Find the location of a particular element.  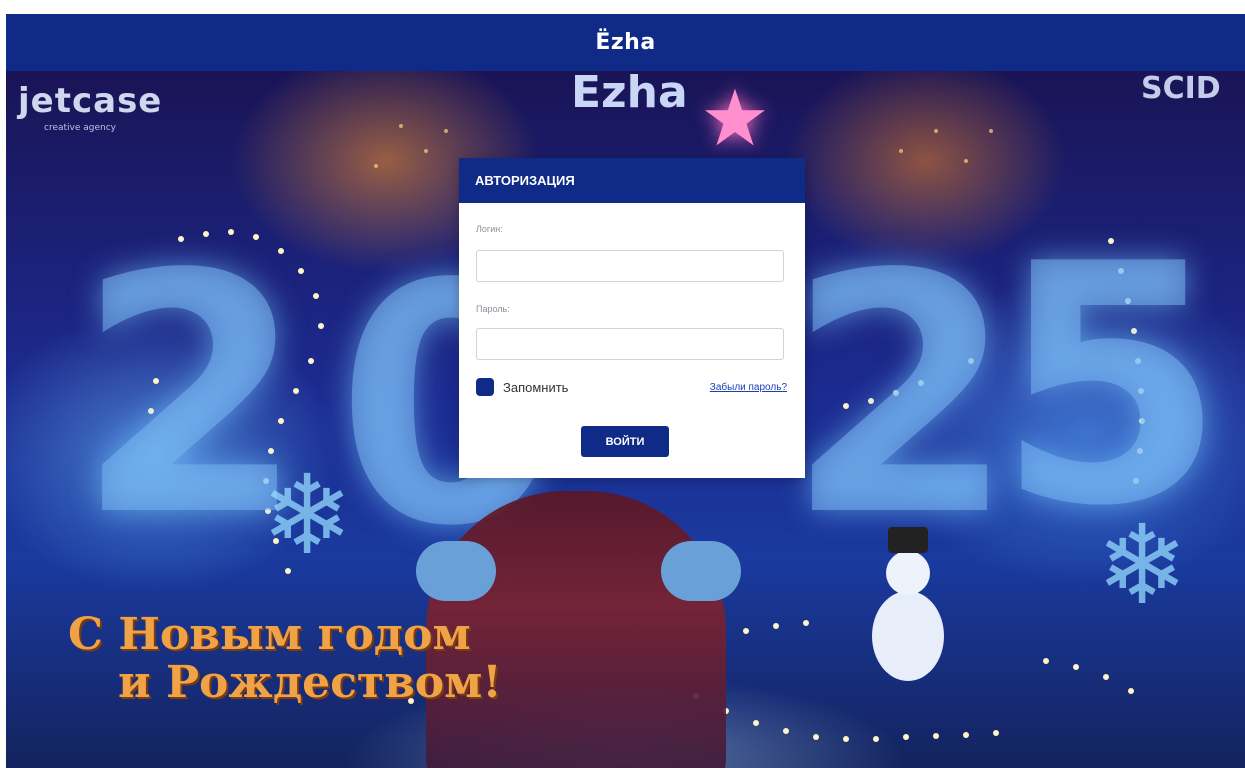

remember-checkbox is located at coordinates (485, 387).